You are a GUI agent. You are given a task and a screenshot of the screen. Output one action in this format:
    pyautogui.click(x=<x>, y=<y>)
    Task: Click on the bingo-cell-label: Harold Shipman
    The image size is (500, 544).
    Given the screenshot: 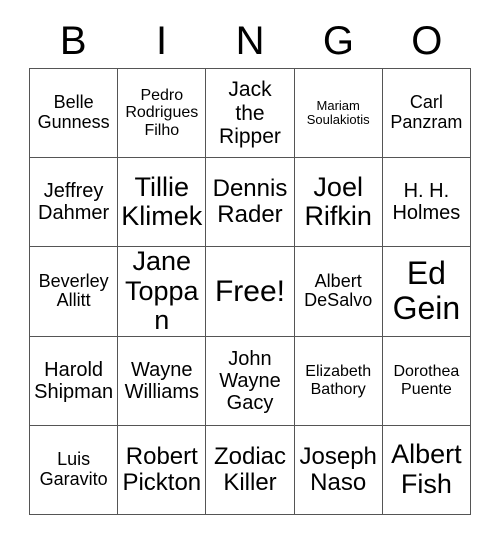 What is the action you would take?
    pyautogui.click(x=74, y=380)
    